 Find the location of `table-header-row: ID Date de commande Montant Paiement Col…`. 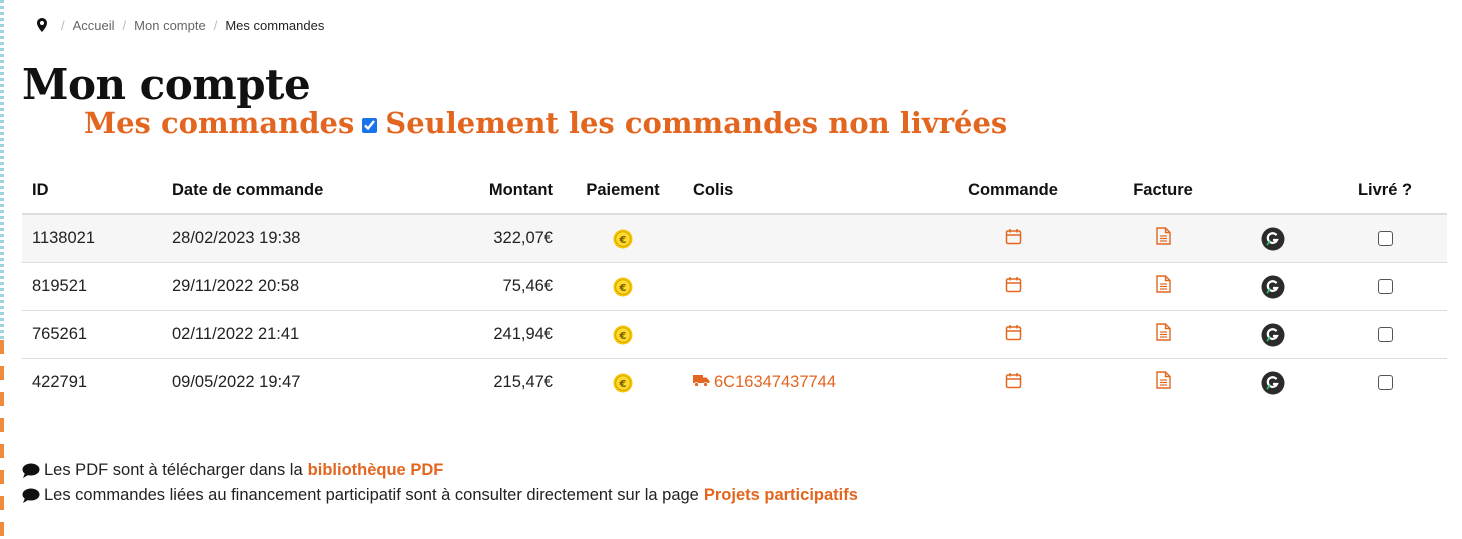

table-header-row: ID Date de commande Montant Paiement Col… is located at coordinates (734, 191).